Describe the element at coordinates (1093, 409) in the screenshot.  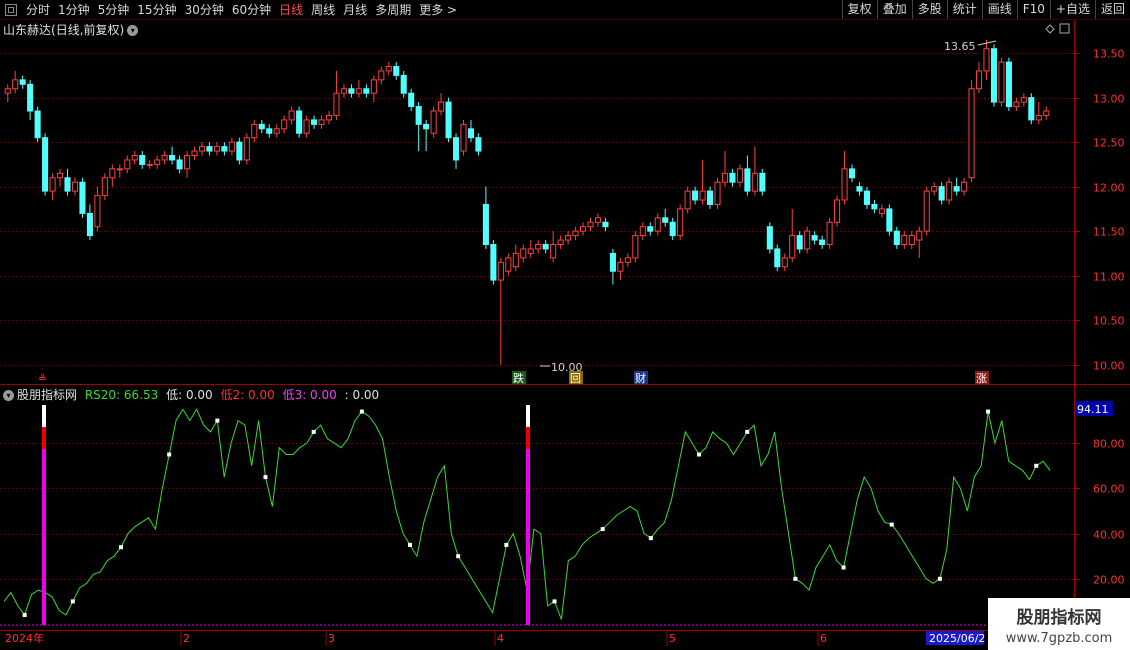
I see `indicator-value-text: 94.11` at that location.